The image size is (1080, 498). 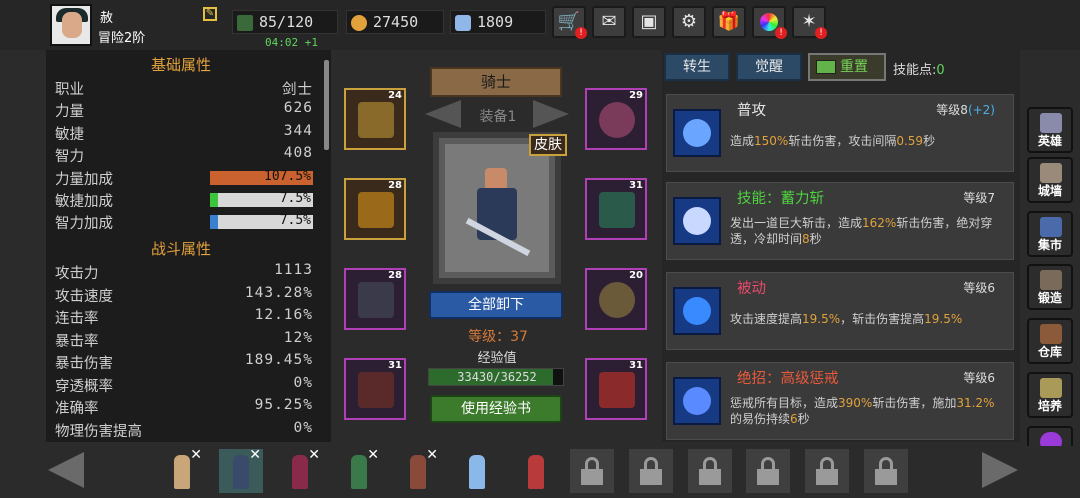 I want to click on unequip-all-button: 全部卸下, so click(x=496, y=305).